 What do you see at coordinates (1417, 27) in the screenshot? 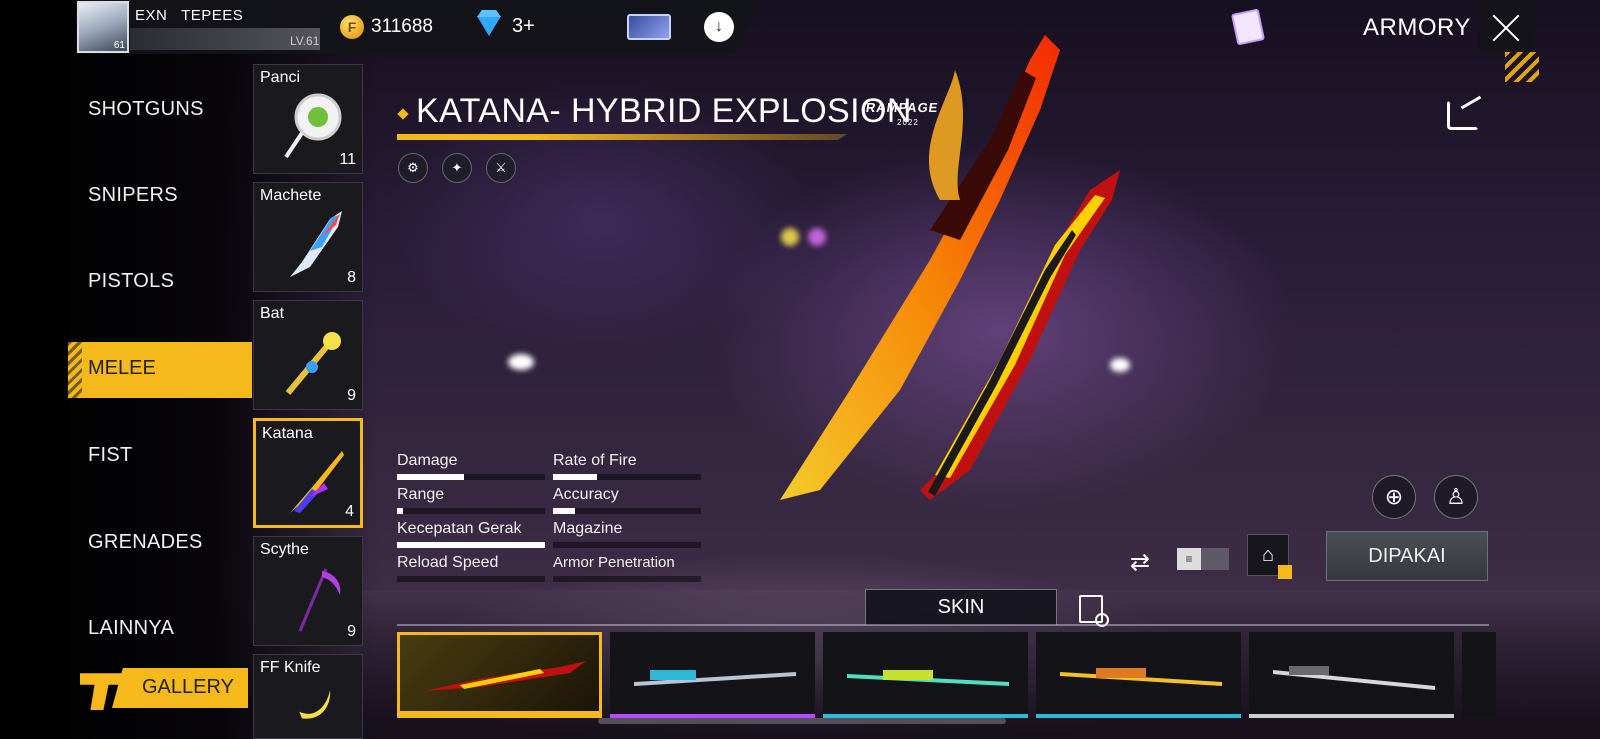
I see `page-title: ARMORY` at bounding box center [1417, 27].